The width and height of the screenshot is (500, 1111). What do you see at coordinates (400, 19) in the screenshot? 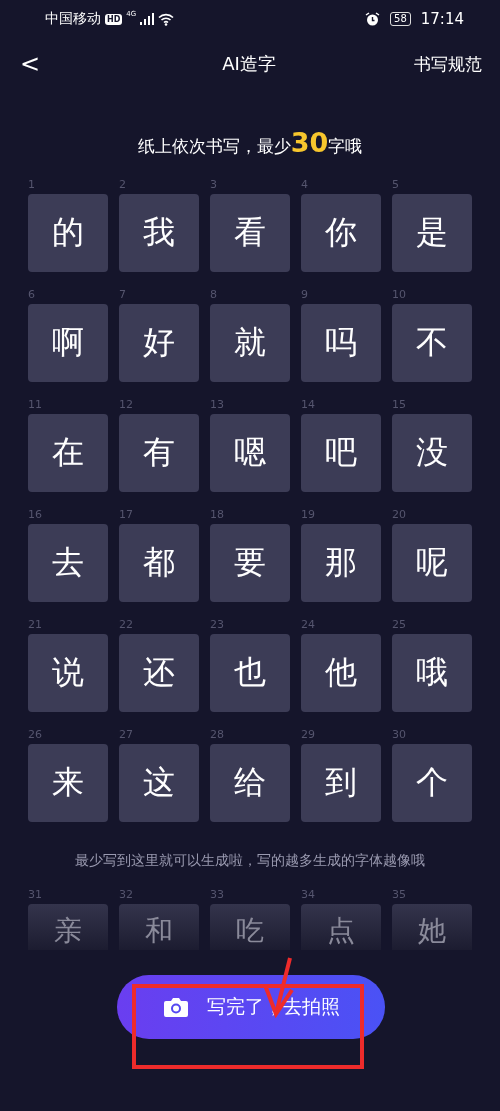
I see `battery-level: 58` at bounding box center [400, 19].